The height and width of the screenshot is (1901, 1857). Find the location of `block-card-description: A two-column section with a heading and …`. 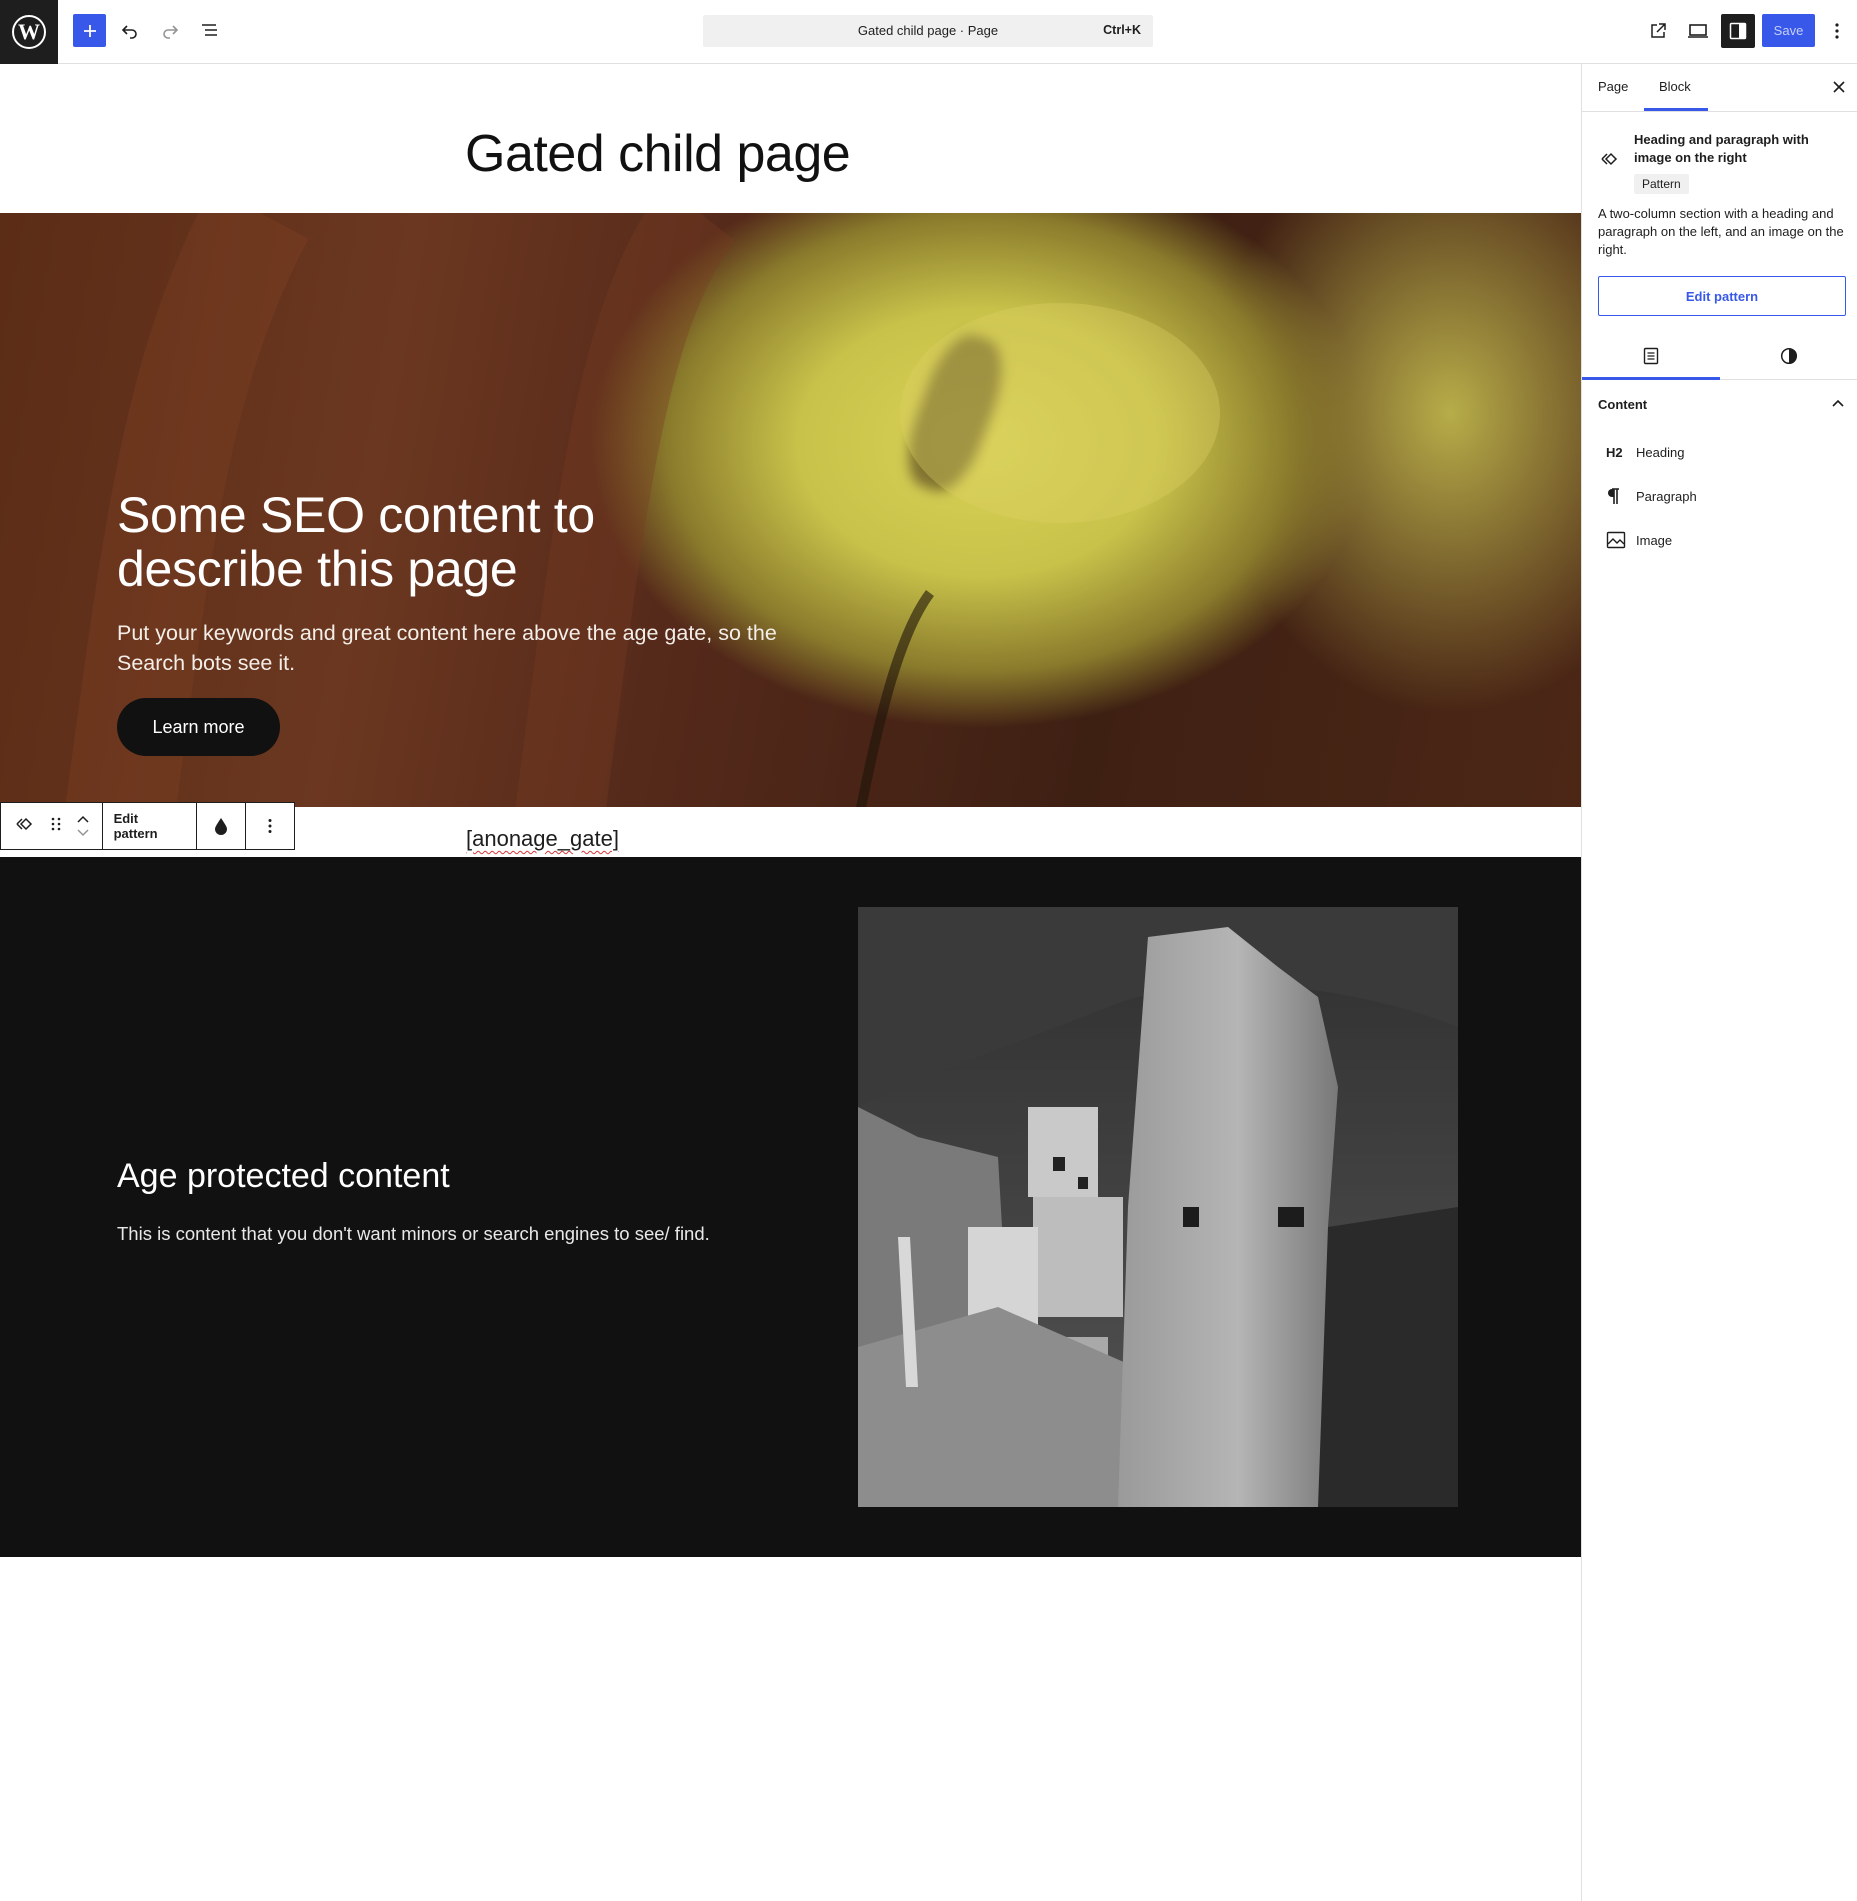

block-card-description: A two-column section with a heading and … is located at coordinates (1721, 231).